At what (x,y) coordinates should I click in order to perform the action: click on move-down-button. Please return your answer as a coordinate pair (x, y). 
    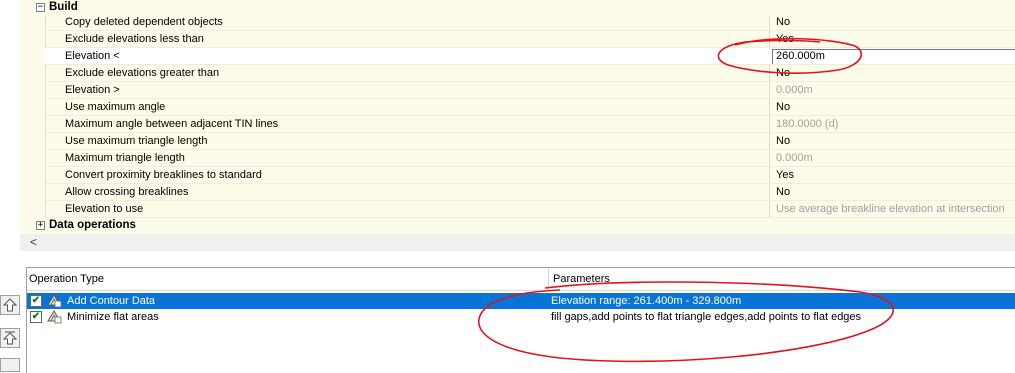
    Looking at the image, I should click on (10, 365).